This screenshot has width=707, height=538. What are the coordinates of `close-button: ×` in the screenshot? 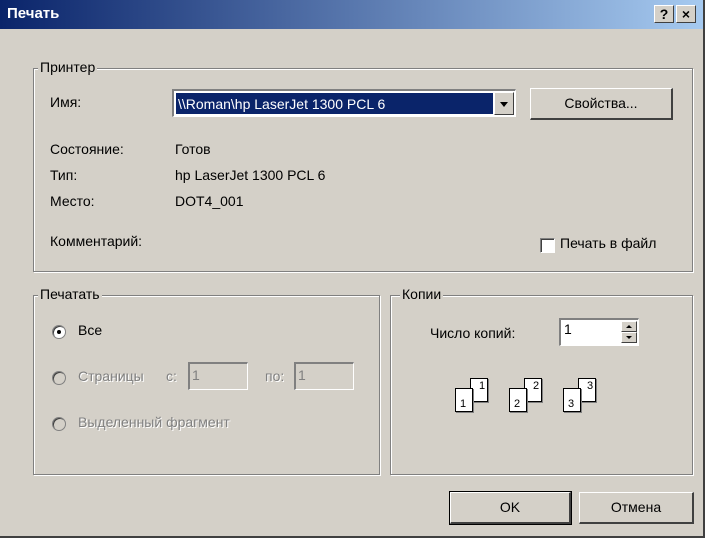 It's located at (686, 14).